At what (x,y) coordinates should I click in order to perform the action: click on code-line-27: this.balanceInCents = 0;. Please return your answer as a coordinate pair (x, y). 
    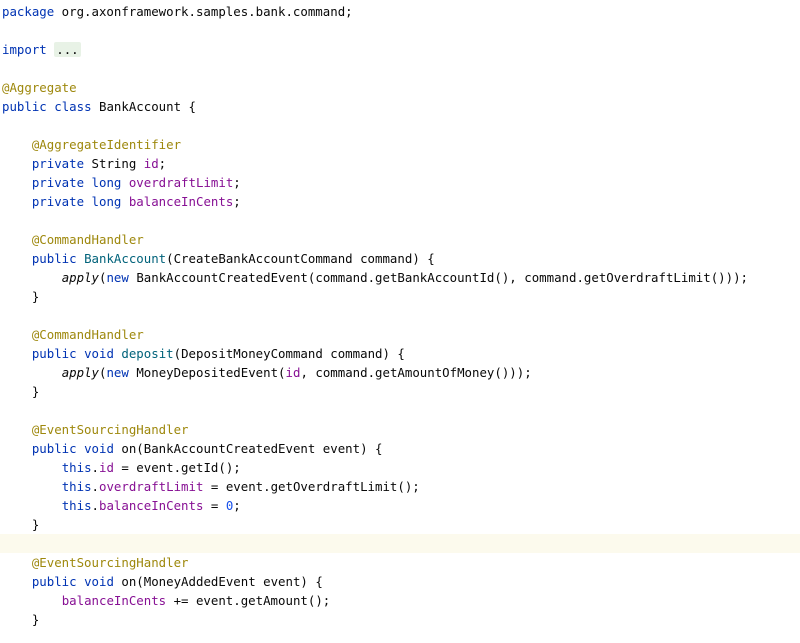
    Looking at the image, I should click on (151, 505).